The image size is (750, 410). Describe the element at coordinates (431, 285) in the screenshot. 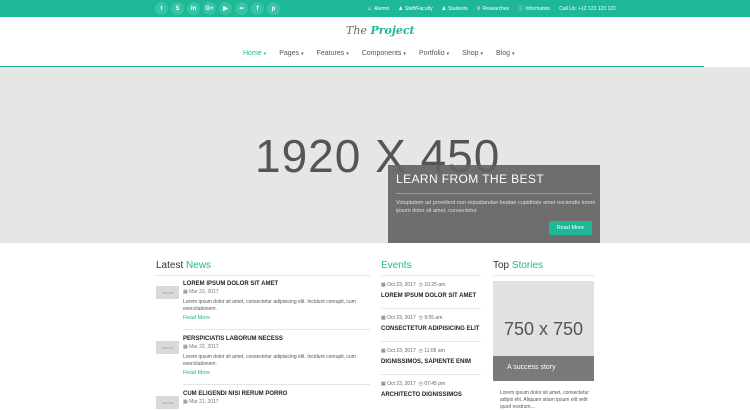

I see `event-meta: ▦ Oct 23, 2017 ◷ 10:25 am` at that location.